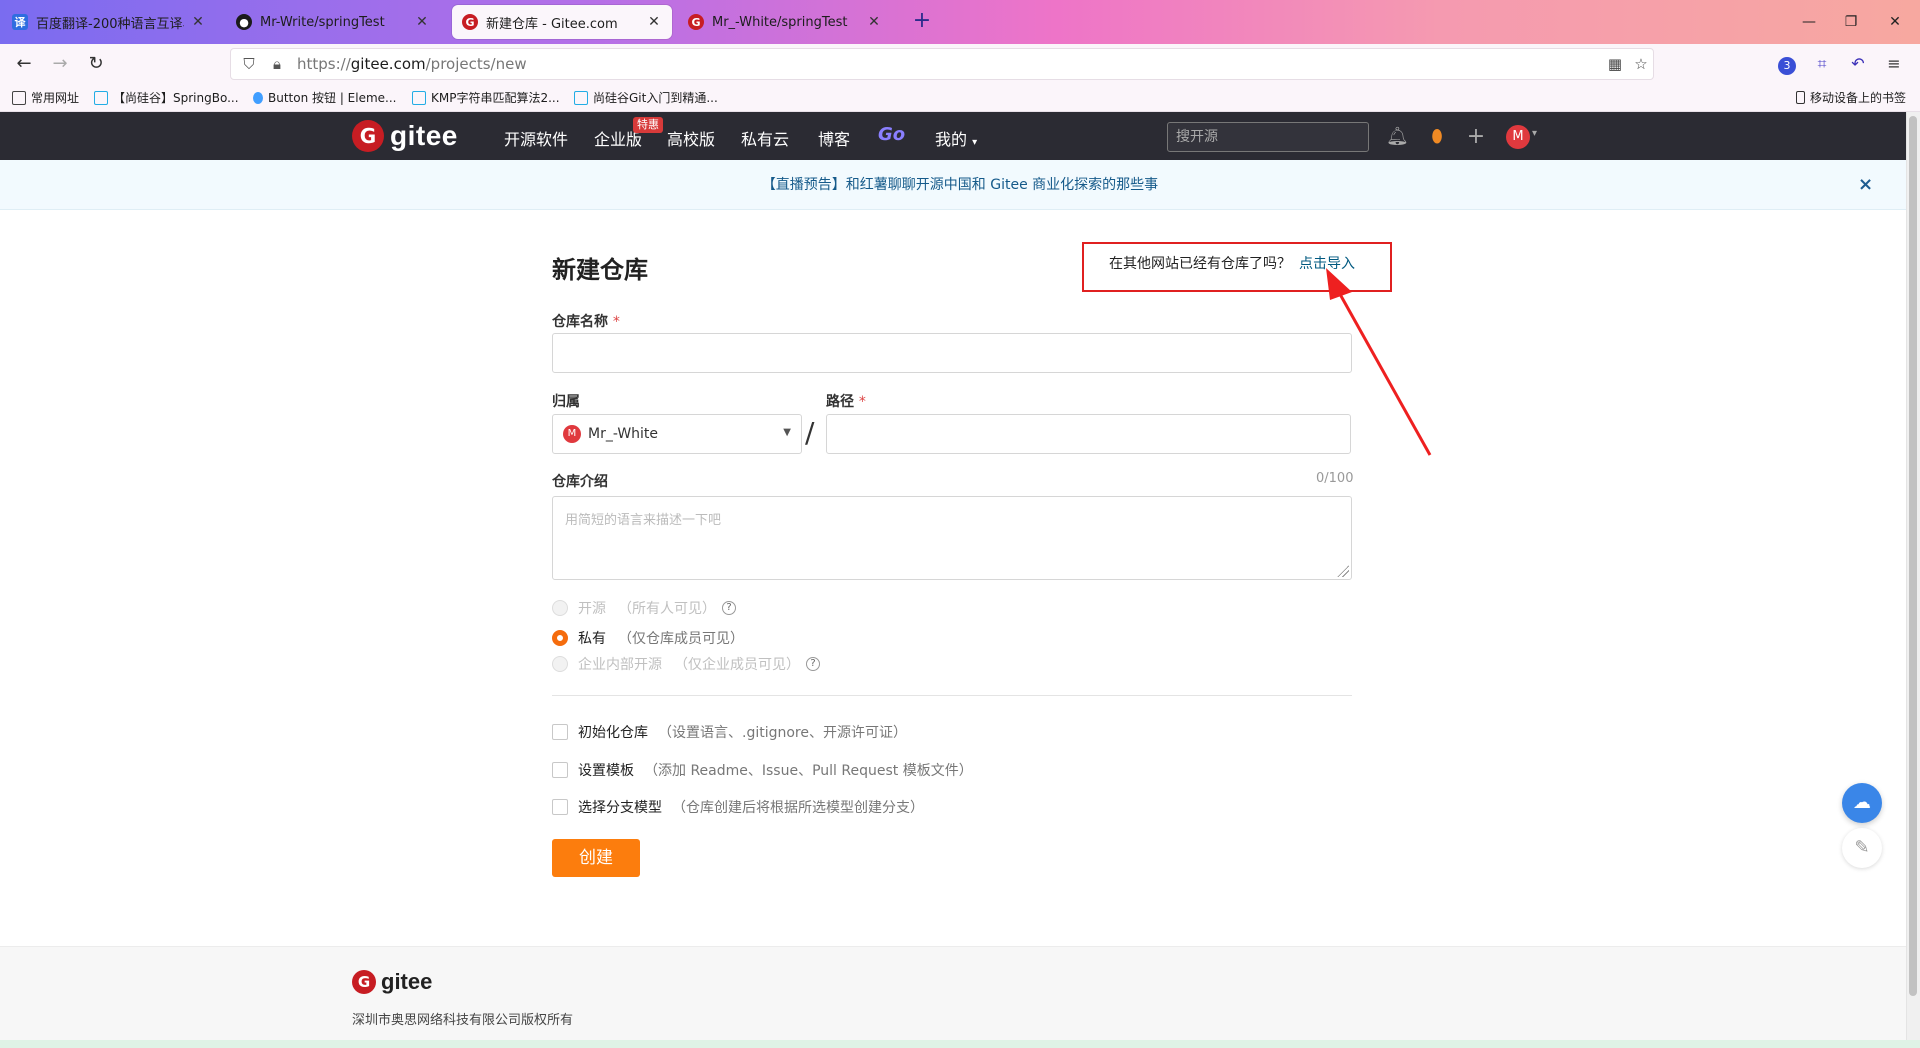  What do you see at coordinates (1865, 185) in the screenshot?
I see `close-icon: ×` at bounding box center [1865, 185].